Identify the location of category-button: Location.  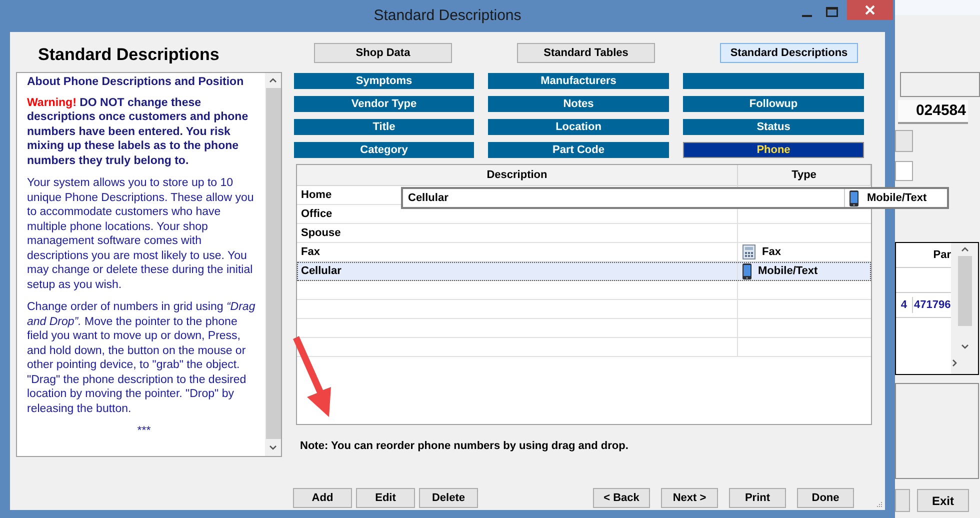
(578, 127).